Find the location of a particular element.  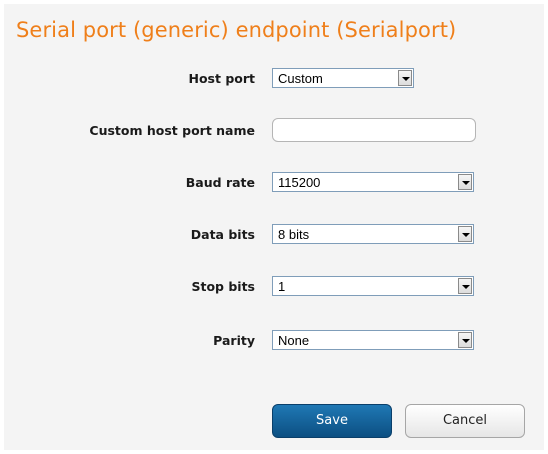

data-bits-label: Data bits is located at coordinates (222, 234).